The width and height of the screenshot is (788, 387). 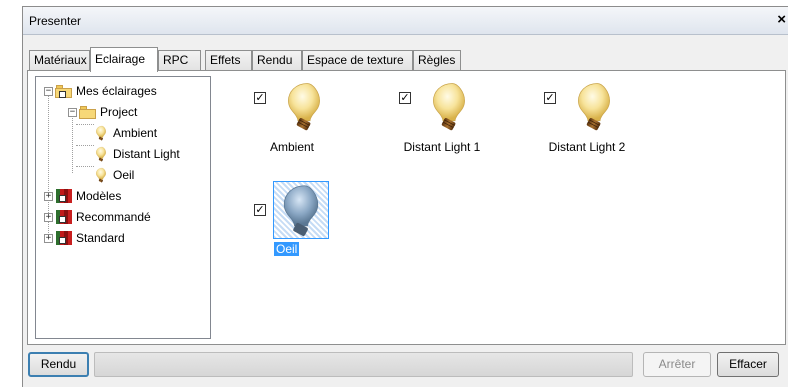 I want to click on tree-item-modeles: + Modèles, so click(x=82, y=196).